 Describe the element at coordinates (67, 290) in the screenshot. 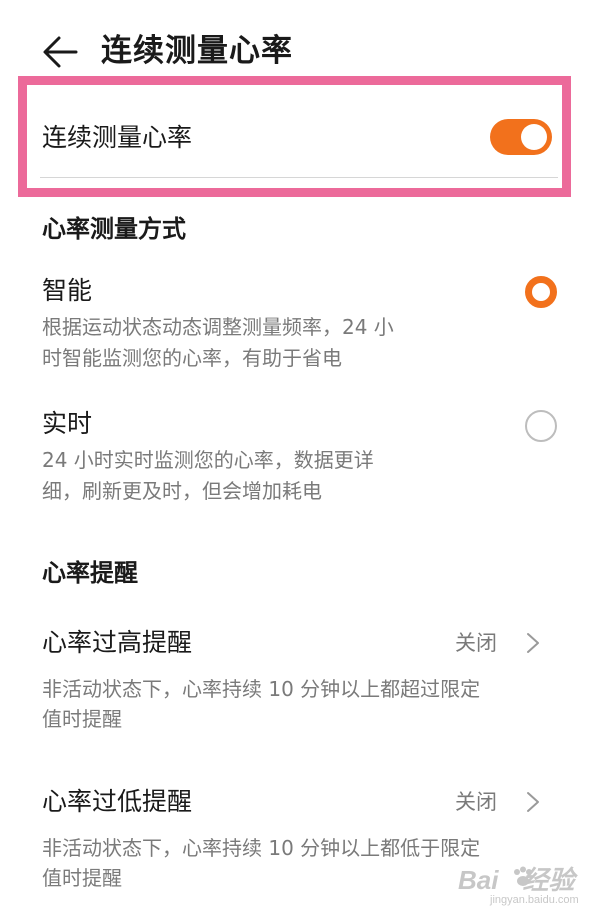

I see `option-smart-title: 智能` at that location.